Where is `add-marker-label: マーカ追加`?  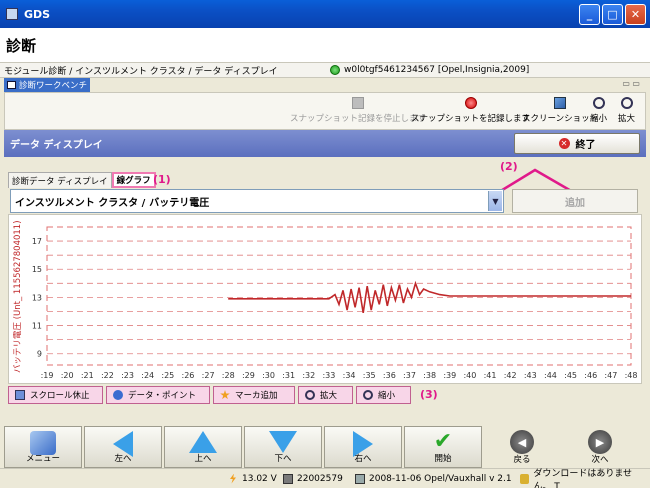 add-marker-label: マーカ追加 is located at coordinates (256, 396).